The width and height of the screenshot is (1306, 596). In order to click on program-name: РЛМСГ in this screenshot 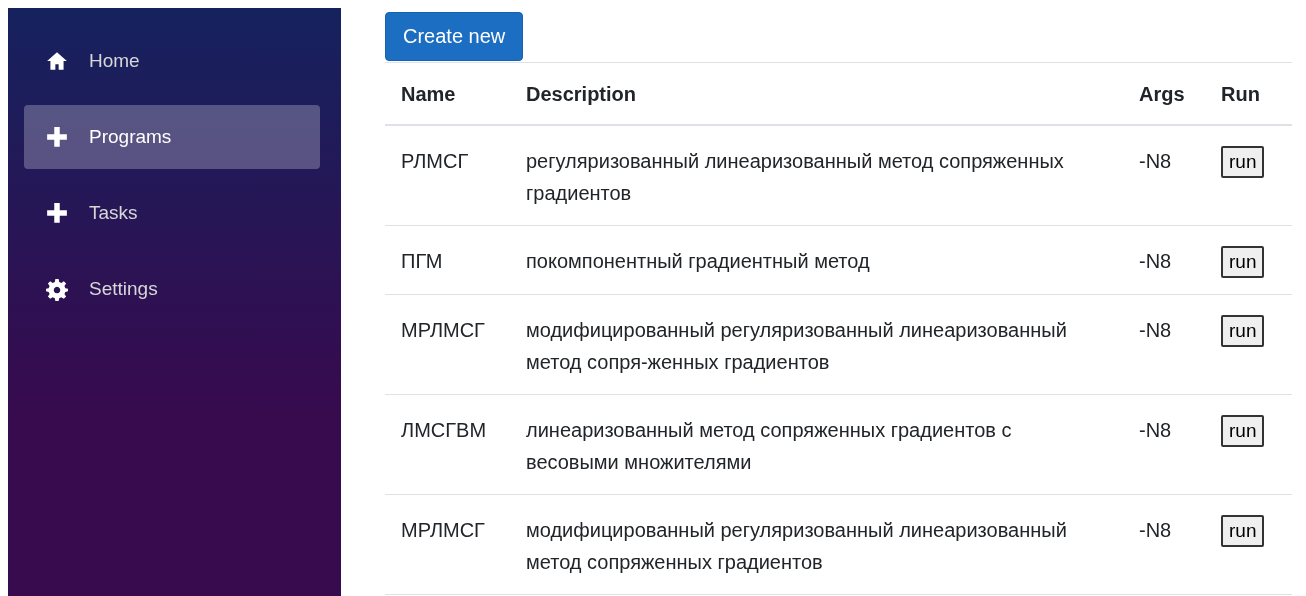, I will do `click(435, 161)`.